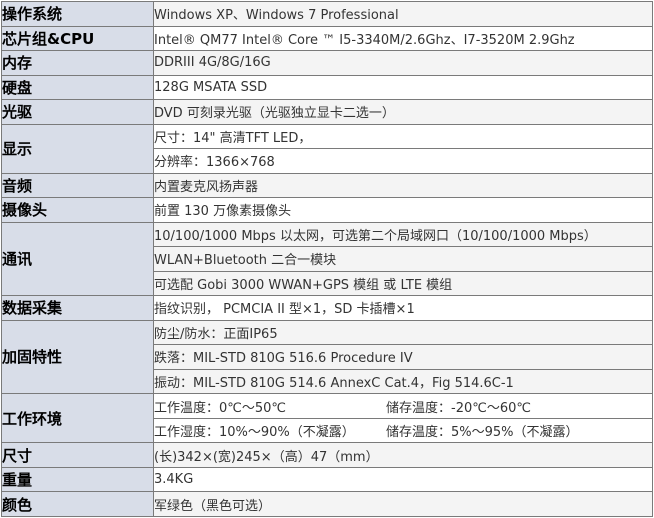 The width and height of the screenshot is (654, 518). Describe the element at coordinates (77, 308) in the screenshot. I see `row-label: 数据采集` at that location.